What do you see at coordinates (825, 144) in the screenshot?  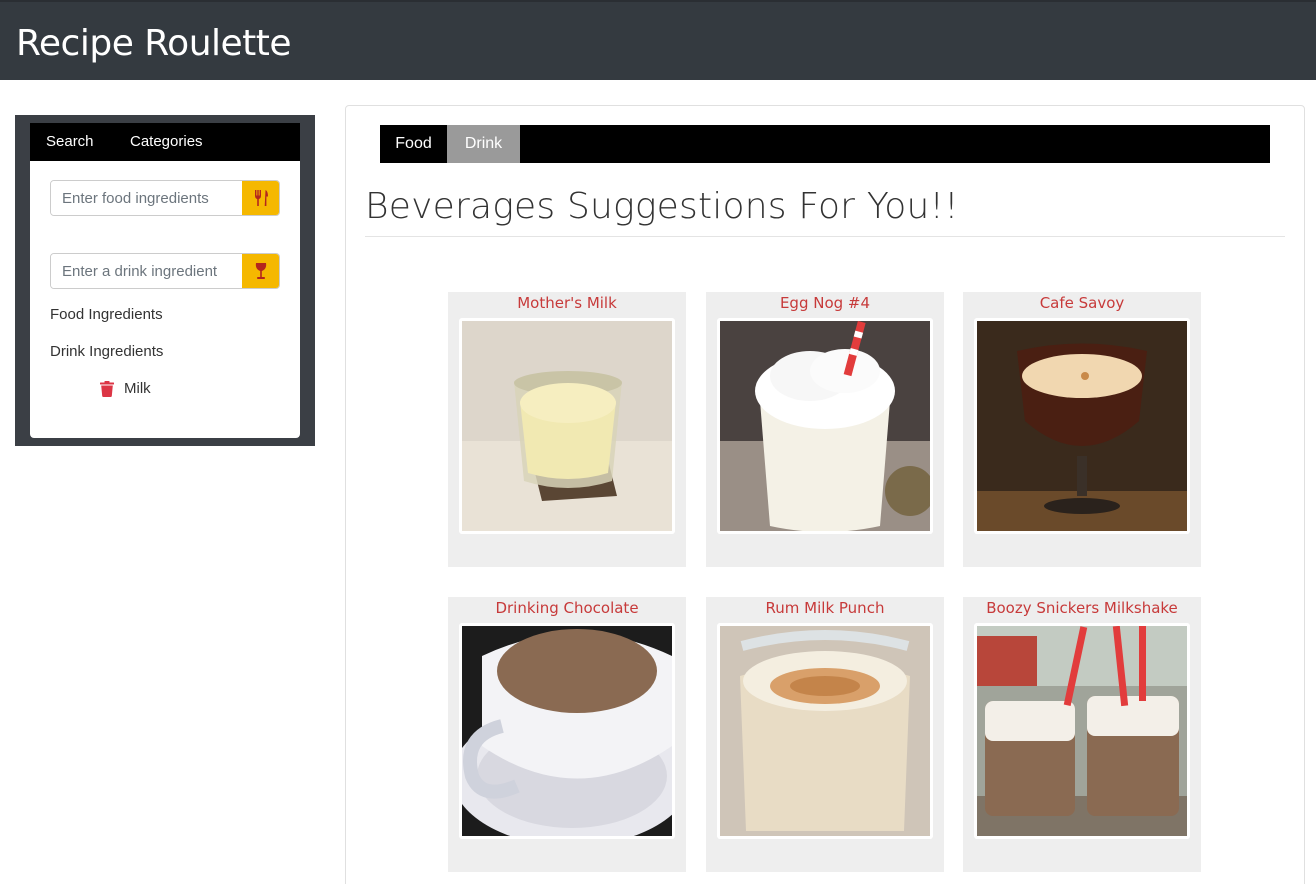 I see `main-tabs: Food Drink` at bounding box center [825, 144].